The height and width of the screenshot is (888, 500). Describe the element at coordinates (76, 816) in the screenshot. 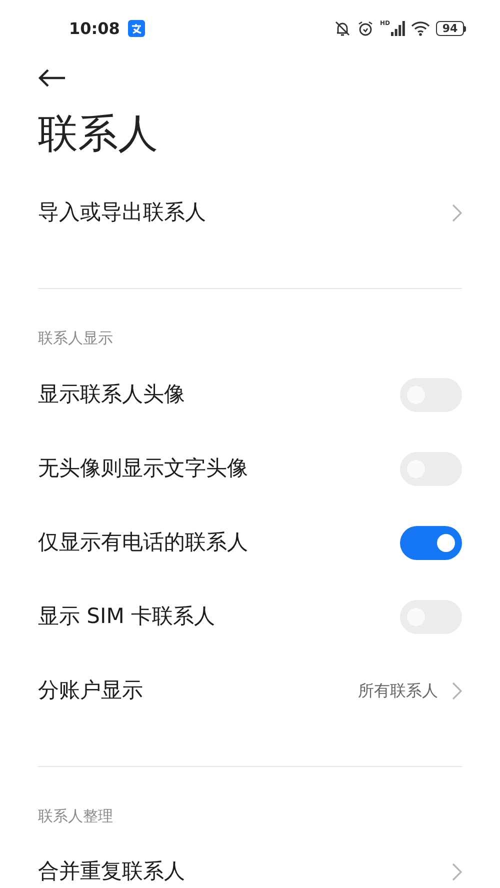

I see `section-header: 联系人整理` at that location.